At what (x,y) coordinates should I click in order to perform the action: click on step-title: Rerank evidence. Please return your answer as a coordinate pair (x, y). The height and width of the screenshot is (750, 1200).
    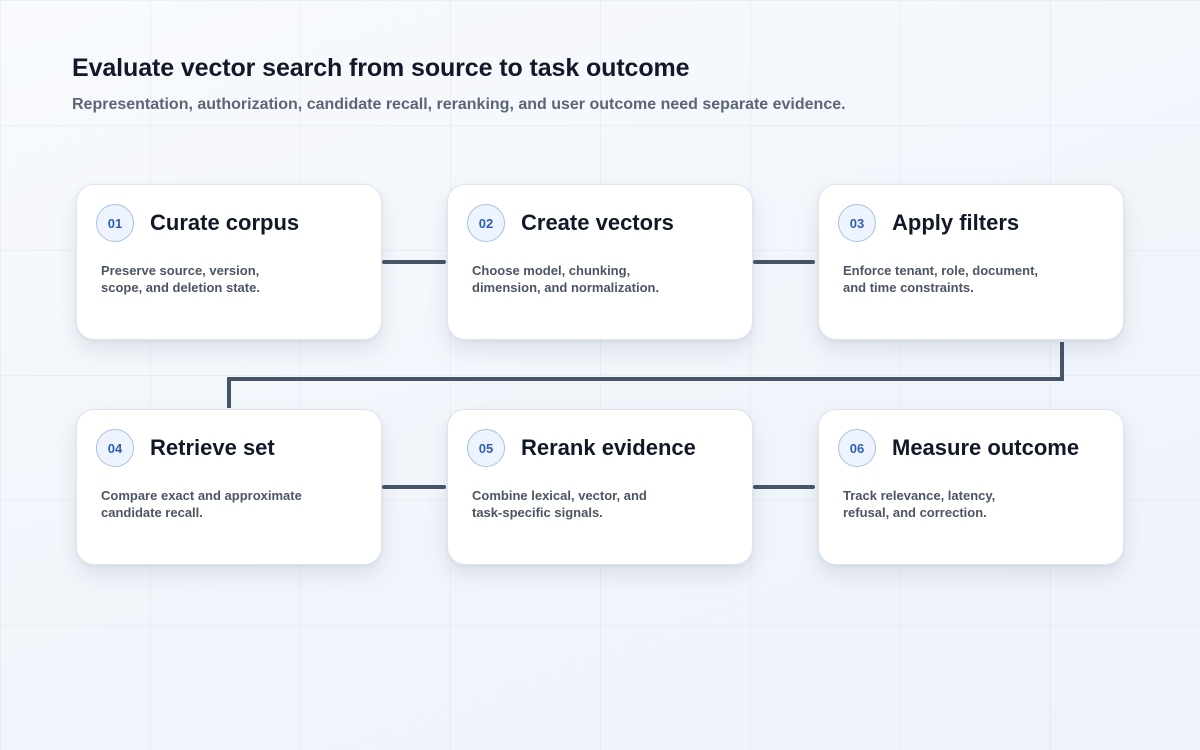
    Looking at the image, I should click on (608, 447).